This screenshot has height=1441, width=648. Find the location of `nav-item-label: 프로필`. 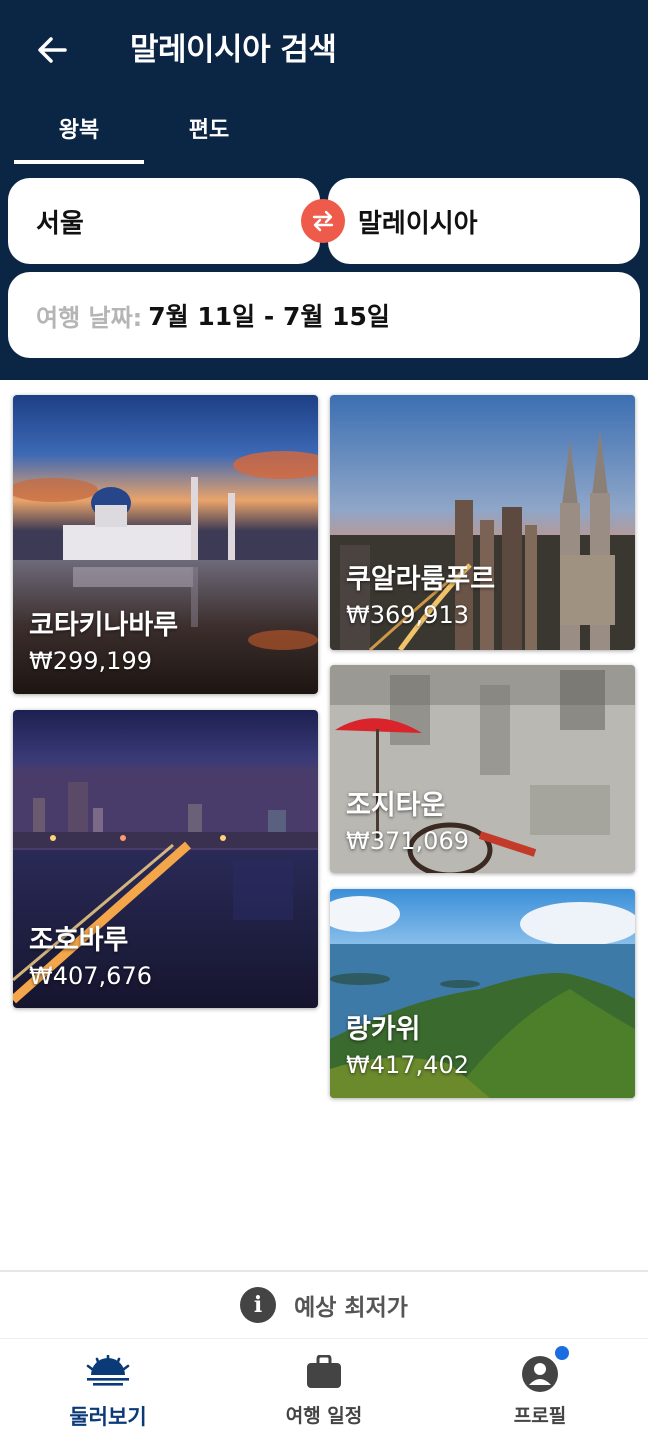

nav-item-label: 프로필 is located at coordinates (540, 1416).